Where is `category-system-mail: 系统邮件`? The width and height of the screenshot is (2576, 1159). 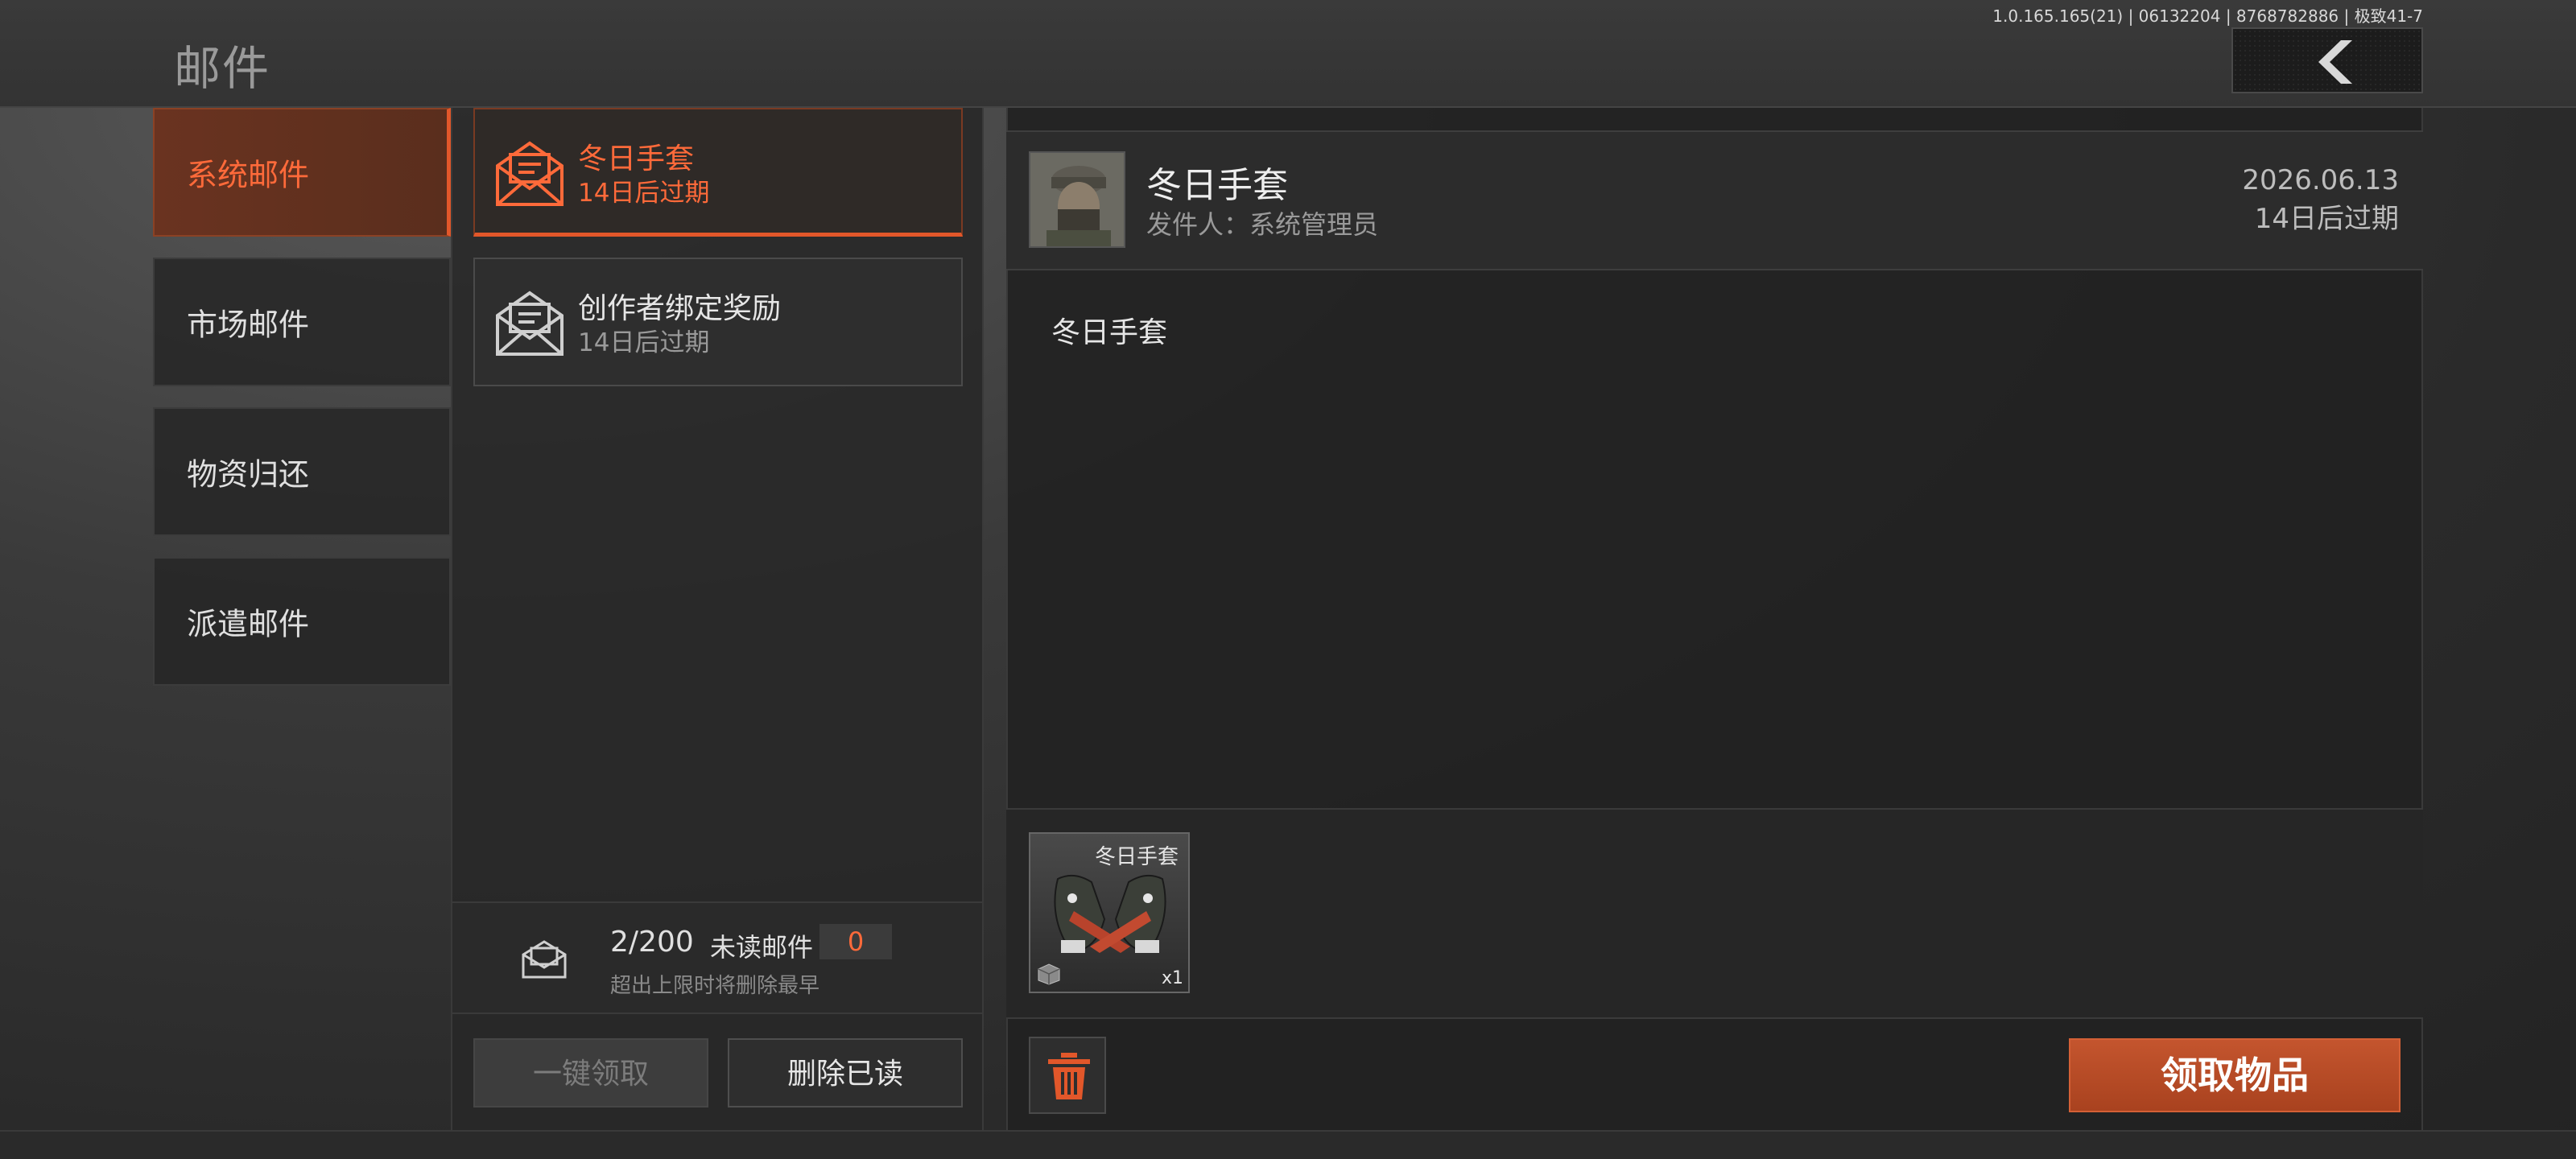 category-system-mail: 系统邮件 is located at coordinates (302, 172).